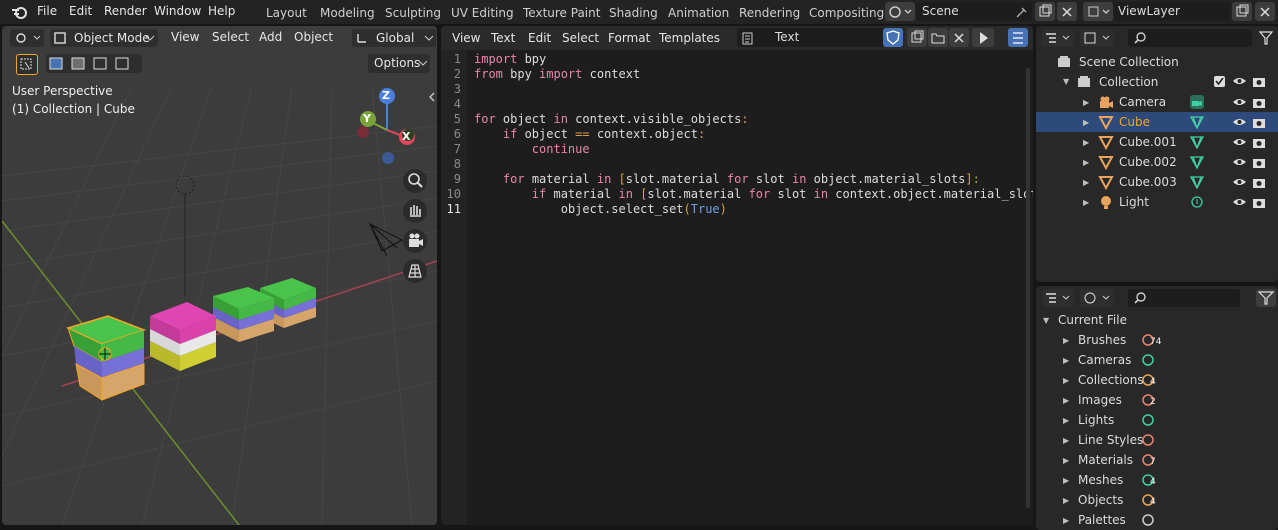 The height and width of the screenshot is (530, 1278). I want to click on blend-item-line-styles: ▶ Line Styles, so click(1157, 440).